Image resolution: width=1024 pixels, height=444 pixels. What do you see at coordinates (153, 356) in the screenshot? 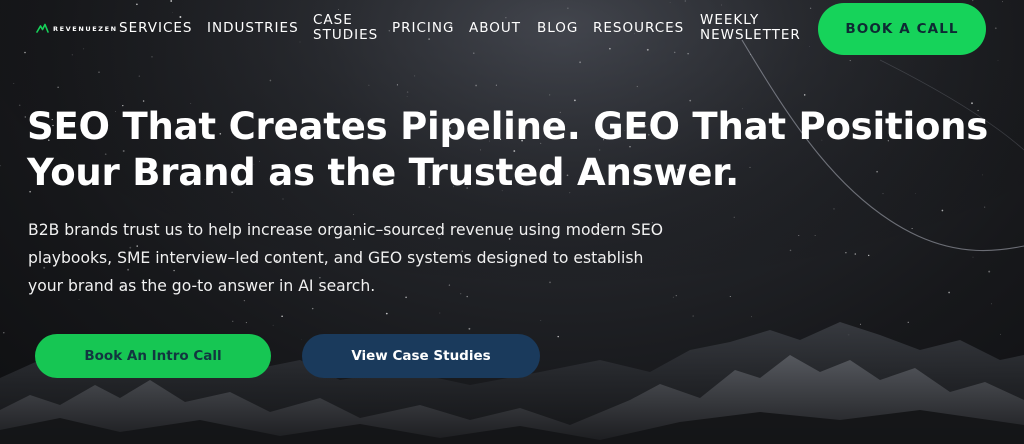
I see `book-intro-call-button: Book An Intro Call` at bounding box center [153, 356].